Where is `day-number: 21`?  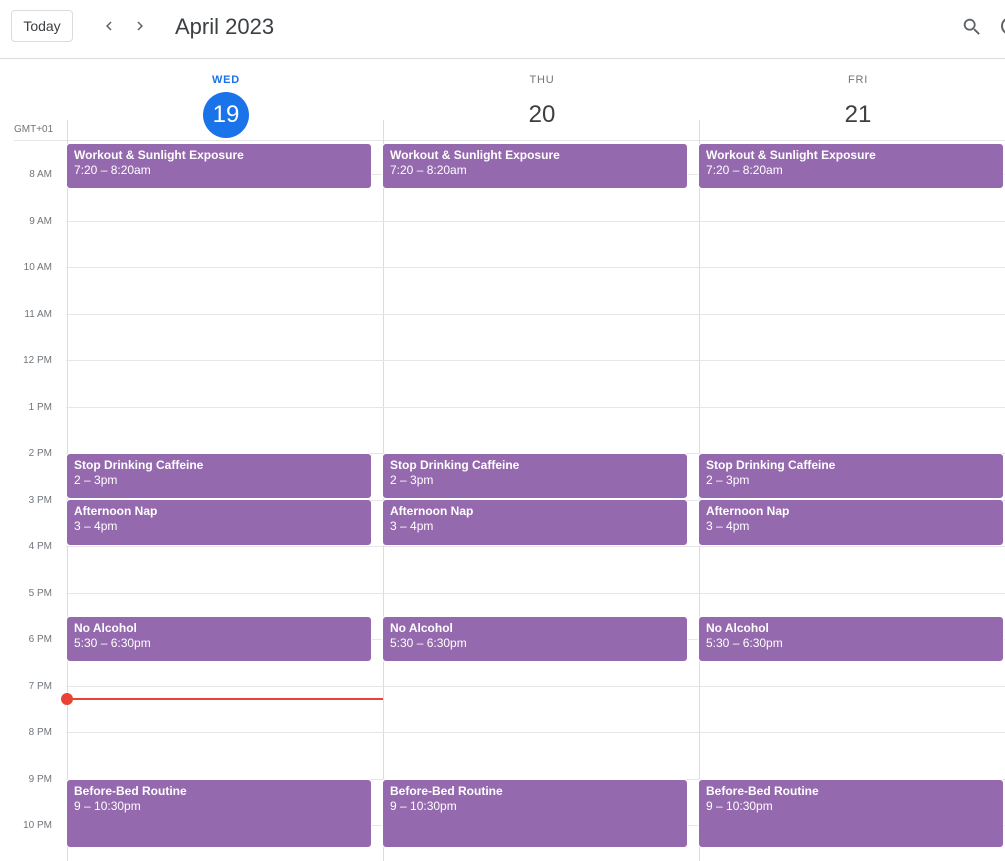 day-number: 21 is located at coordinates (858, 115).